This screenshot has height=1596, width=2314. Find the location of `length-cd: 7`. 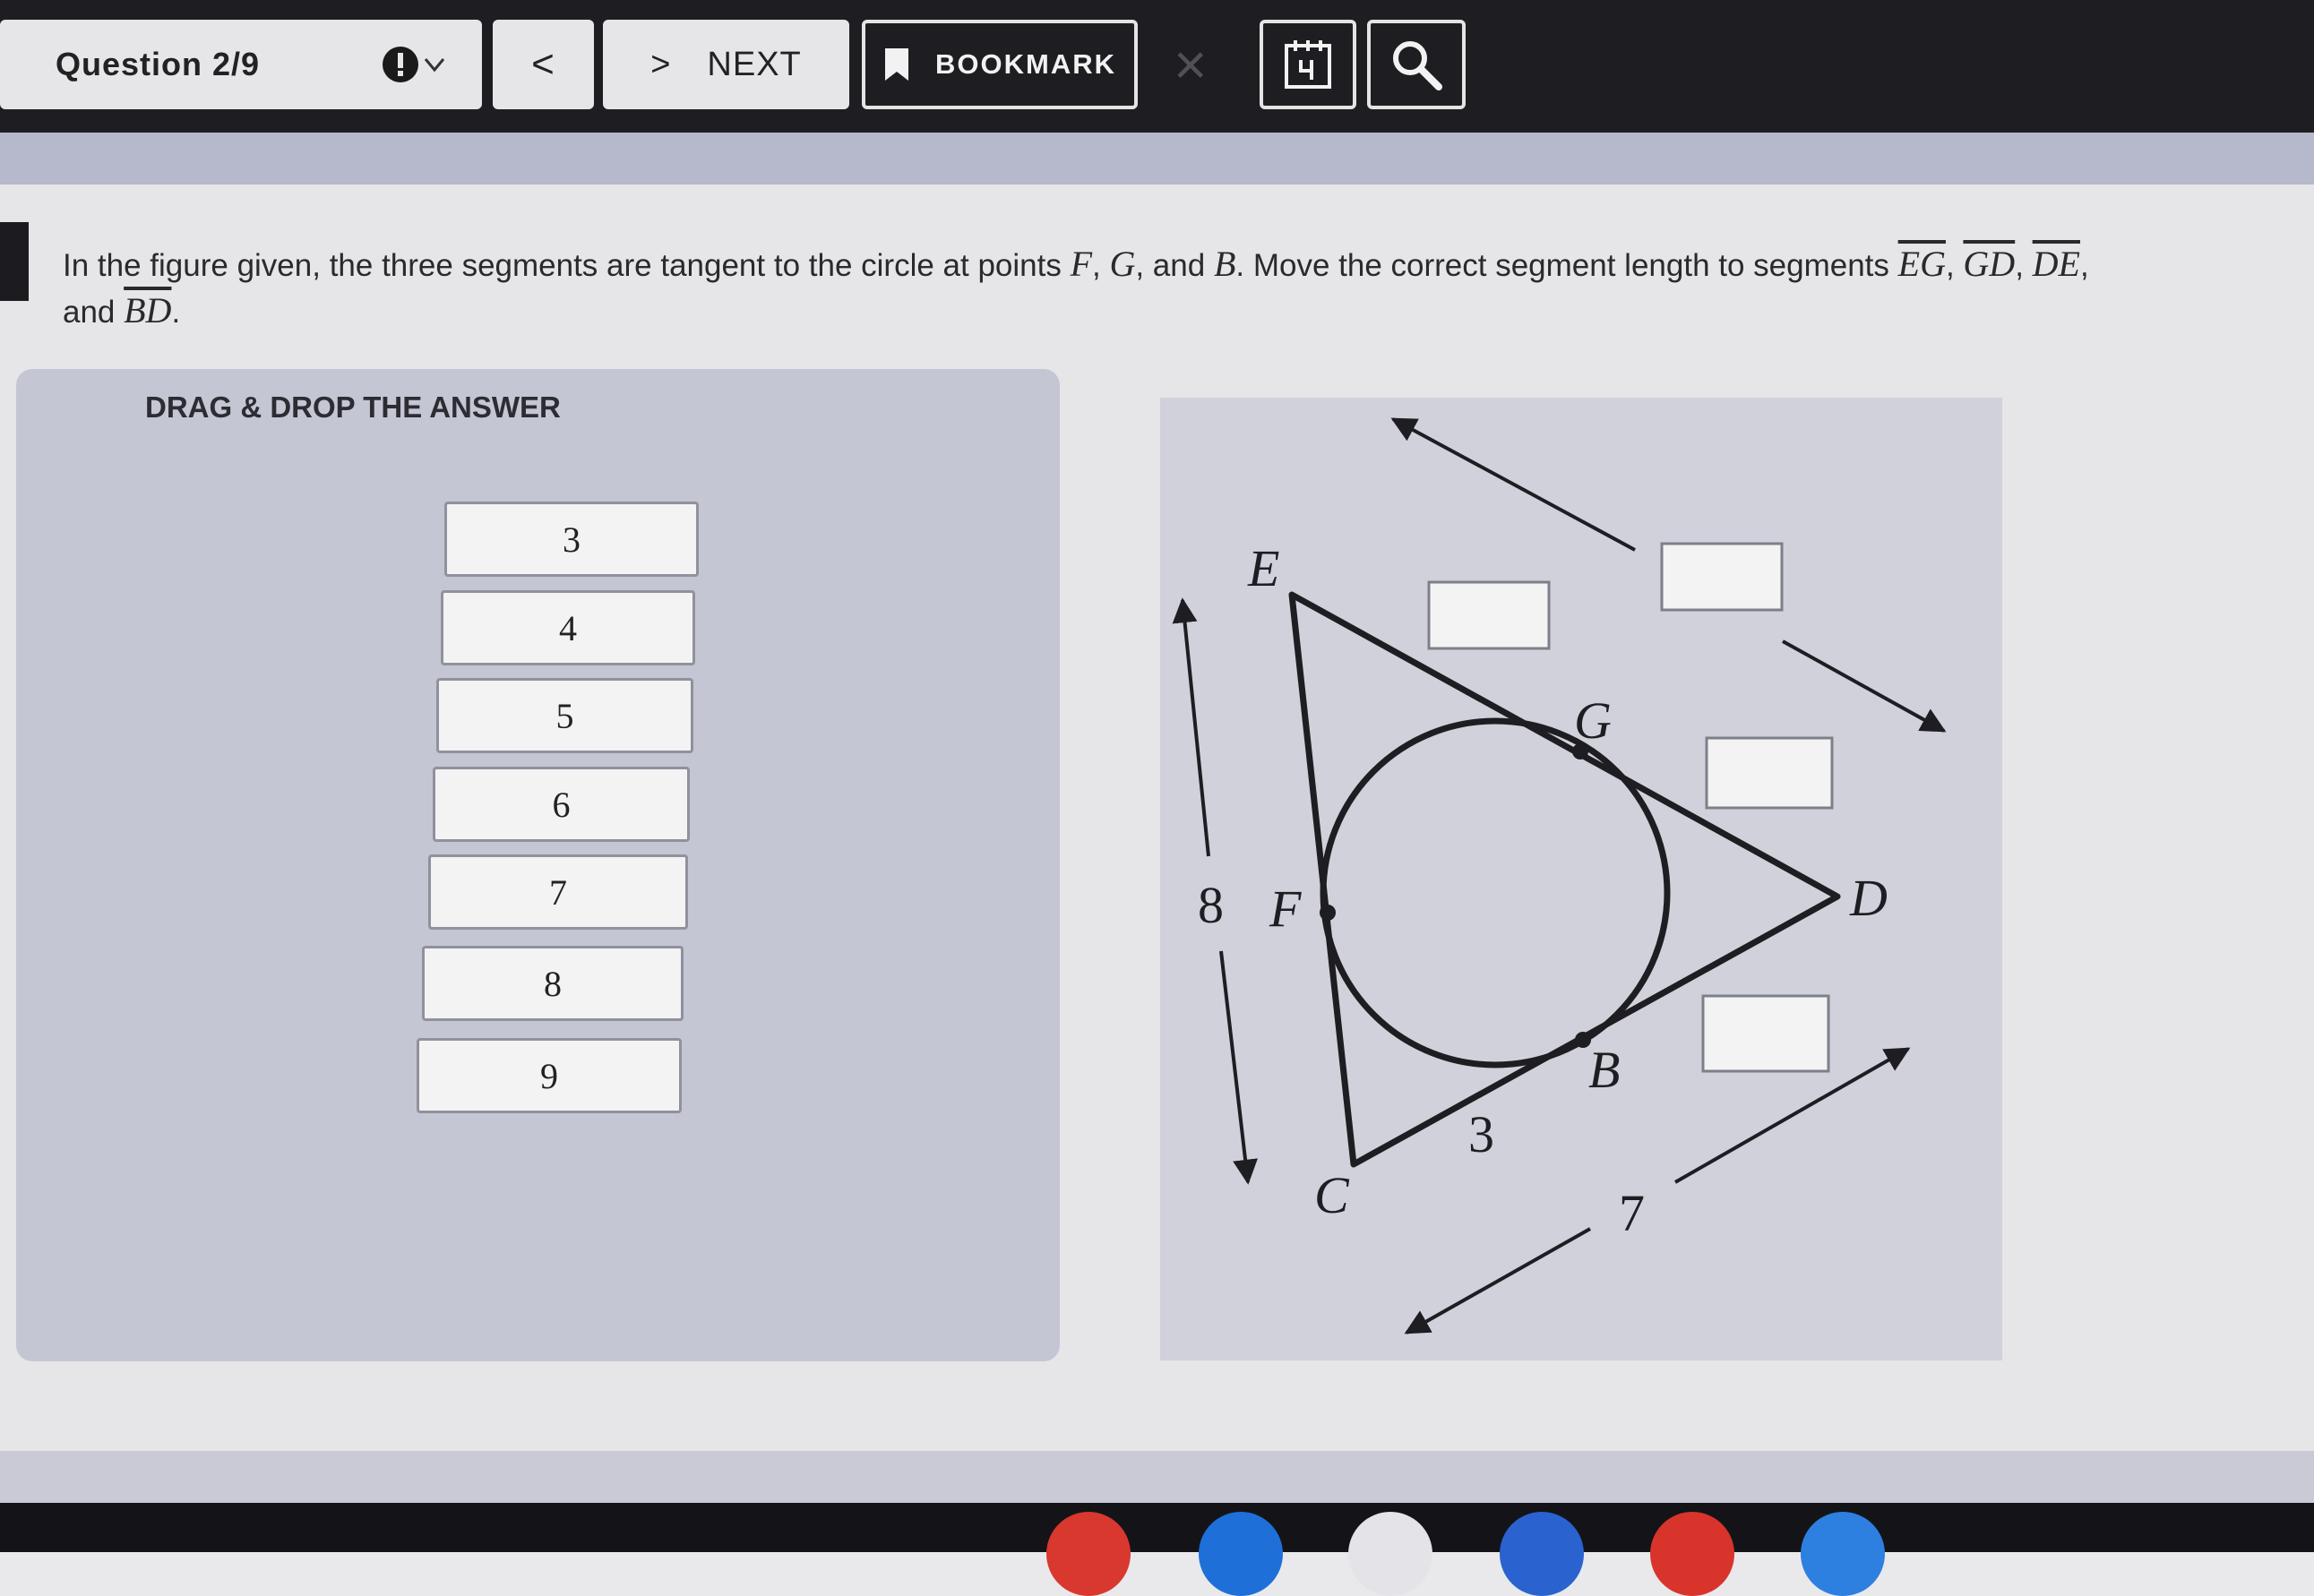

length-cd: 7 is located at coordinates (1632, 1213).